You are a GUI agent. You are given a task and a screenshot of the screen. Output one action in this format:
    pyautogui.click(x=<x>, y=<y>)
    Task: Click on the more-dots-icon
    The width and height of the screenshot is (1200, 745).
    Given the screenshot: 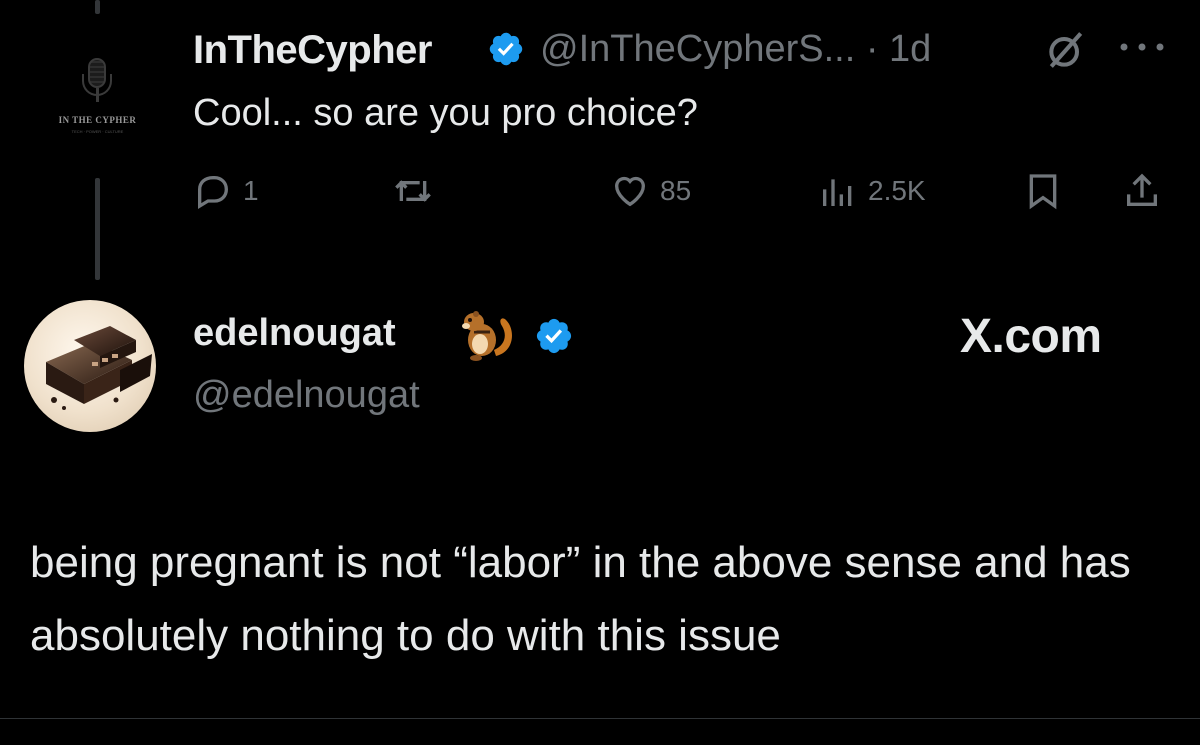 What is the action you would take?
    pyautogui.click(x=1142, y=47)
    